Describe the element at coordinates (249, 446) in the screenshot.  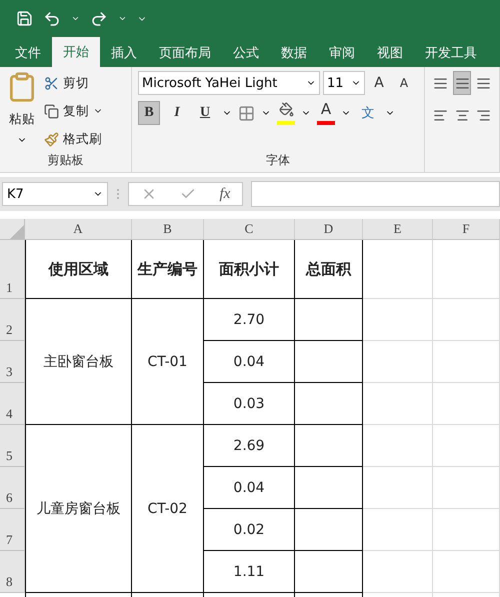
I see `table-cell: 2.69` at that location.